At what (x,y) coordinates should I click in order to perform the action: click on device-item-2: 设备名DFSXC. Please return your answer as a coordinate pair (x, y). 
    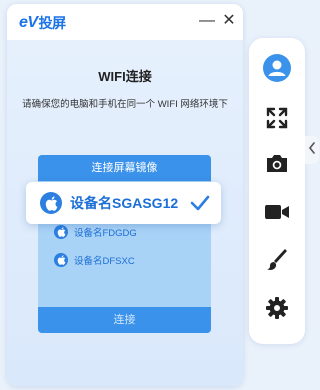
    Looking at the image, I should click on (94, 260).